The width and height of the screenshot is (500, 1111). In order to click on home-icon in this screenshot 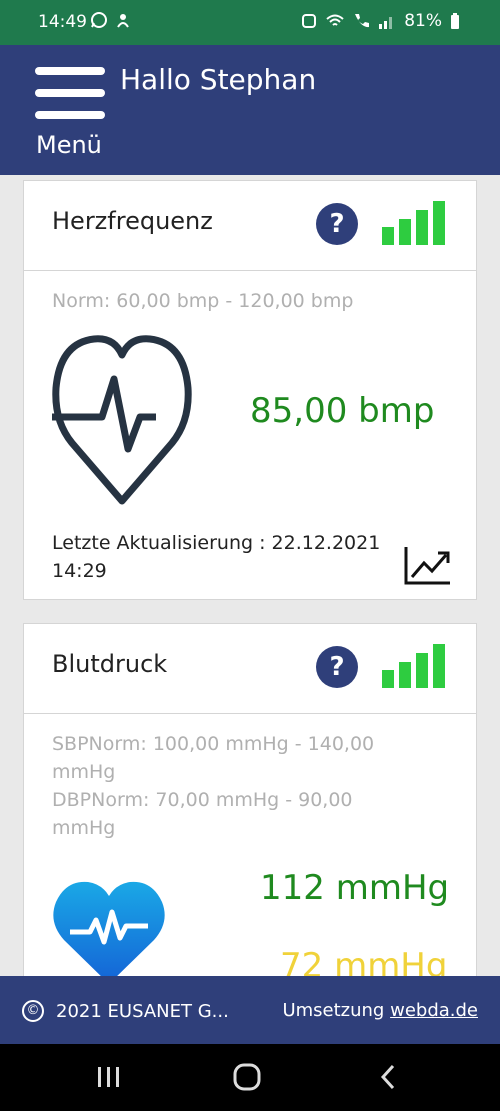, I will do `click(247, 1077)`.